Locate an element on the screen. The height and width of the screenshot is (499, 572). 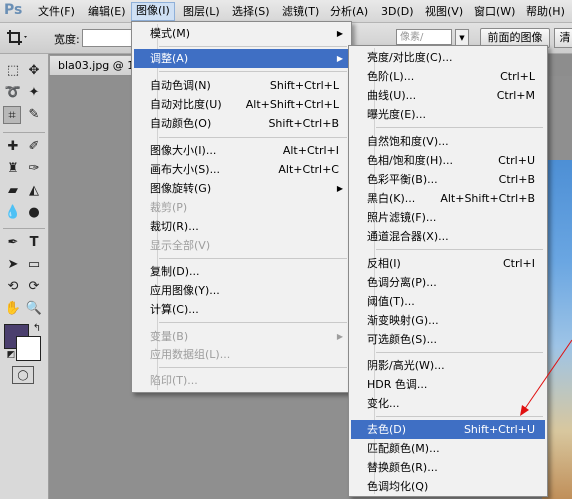
menu-item-auto-tone: 自动色调(N) Shift+Ctrl+L is located at coordinates (241, 85).